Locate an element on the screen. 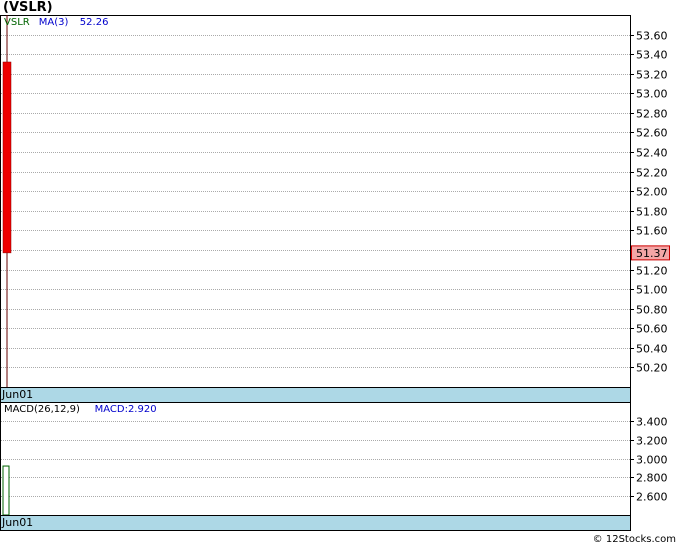 This screenshot has height=546, width=680. macd-tick-label: 2.600 is located at coordinates (652, 497).